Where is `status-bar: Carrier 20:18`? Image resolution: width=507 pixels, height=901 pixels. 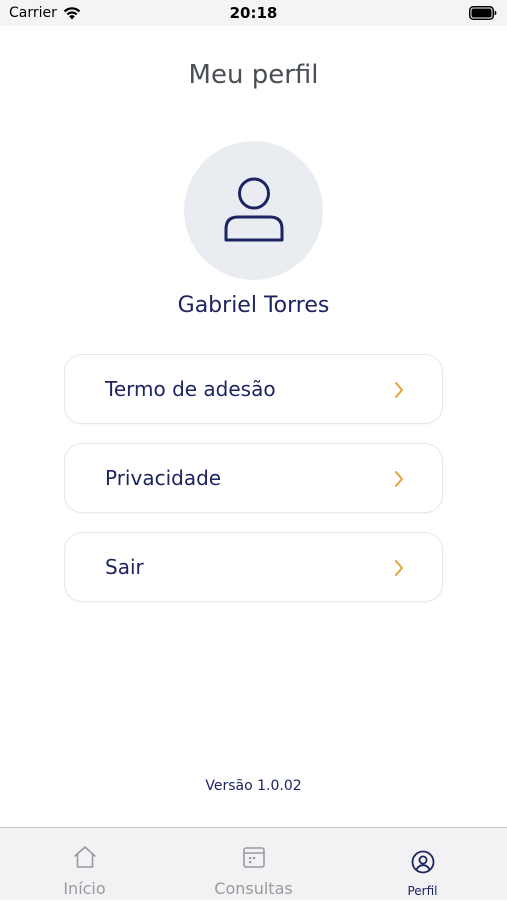 status-bar: Carrier 20:18 is located at coordinates (253, 13).